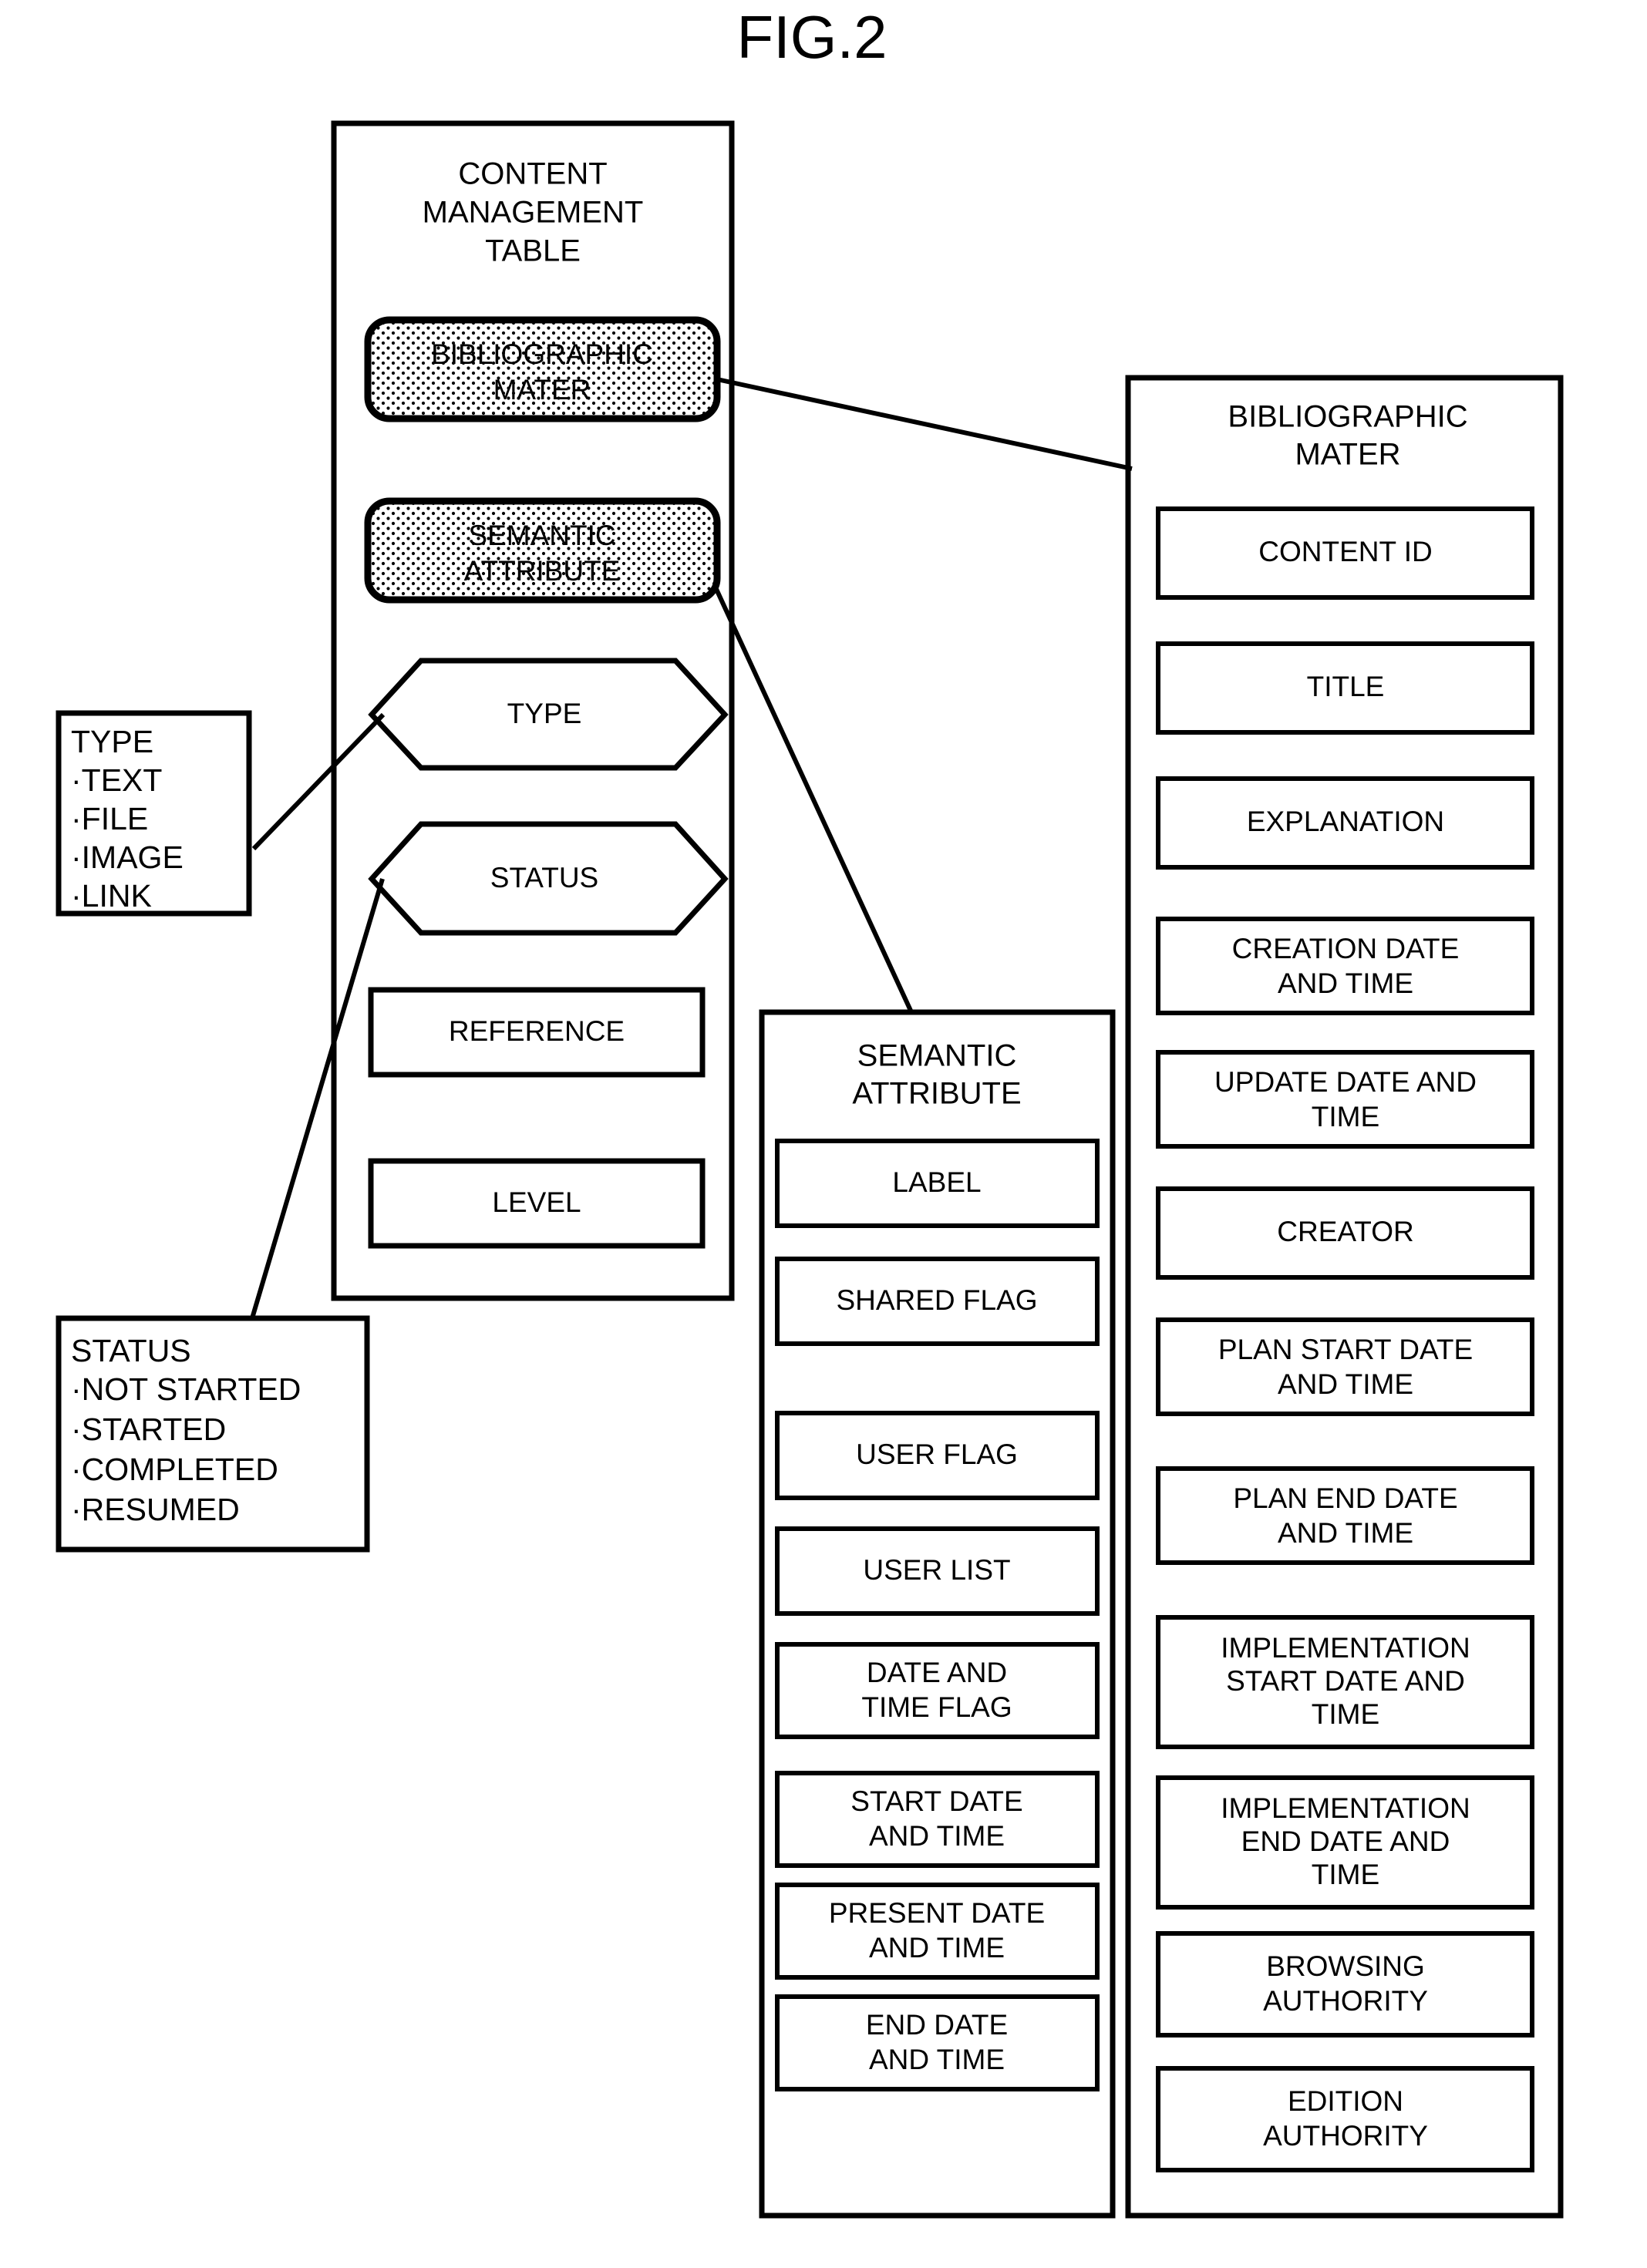  Describe the element at coordinates (1347, 417) in the screenshot. I see `bibliographic-mater-table-title-line-1: BIBLIOGRAPHIC` at that location.